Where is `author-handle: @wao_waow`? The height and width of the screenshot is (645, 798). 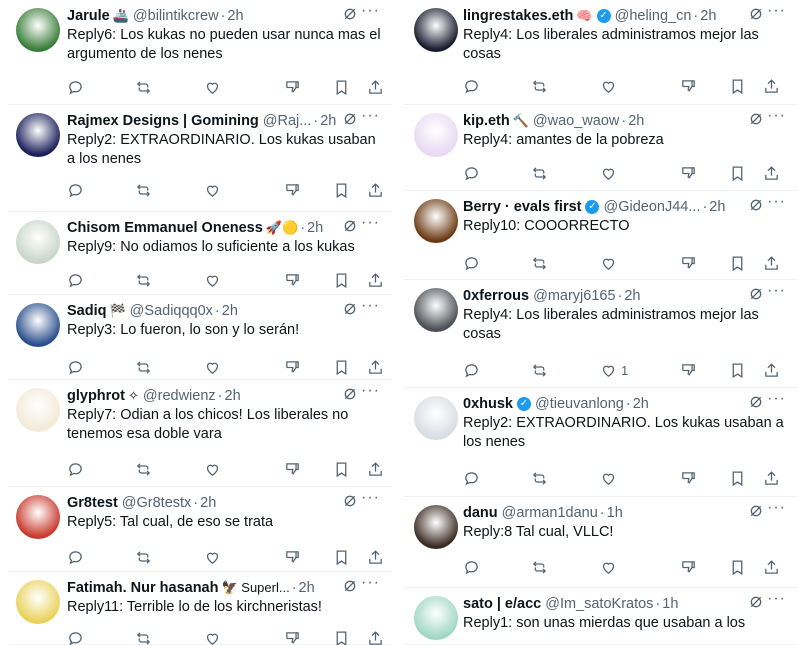 author-handle: @wao_waow is located at coordinates (576, 121).